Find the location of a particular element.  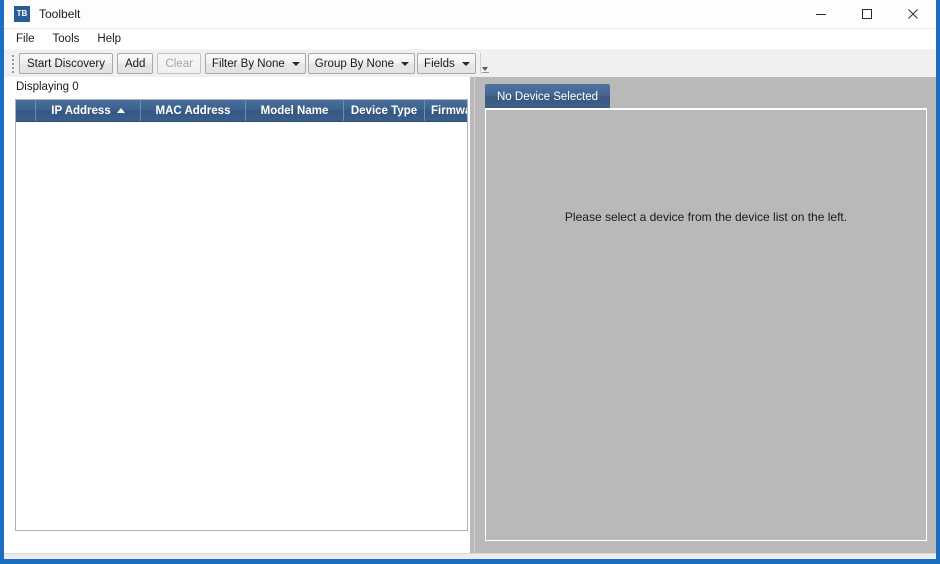

group-by-dropdown: Group By None is located at coordinates (361, 63).